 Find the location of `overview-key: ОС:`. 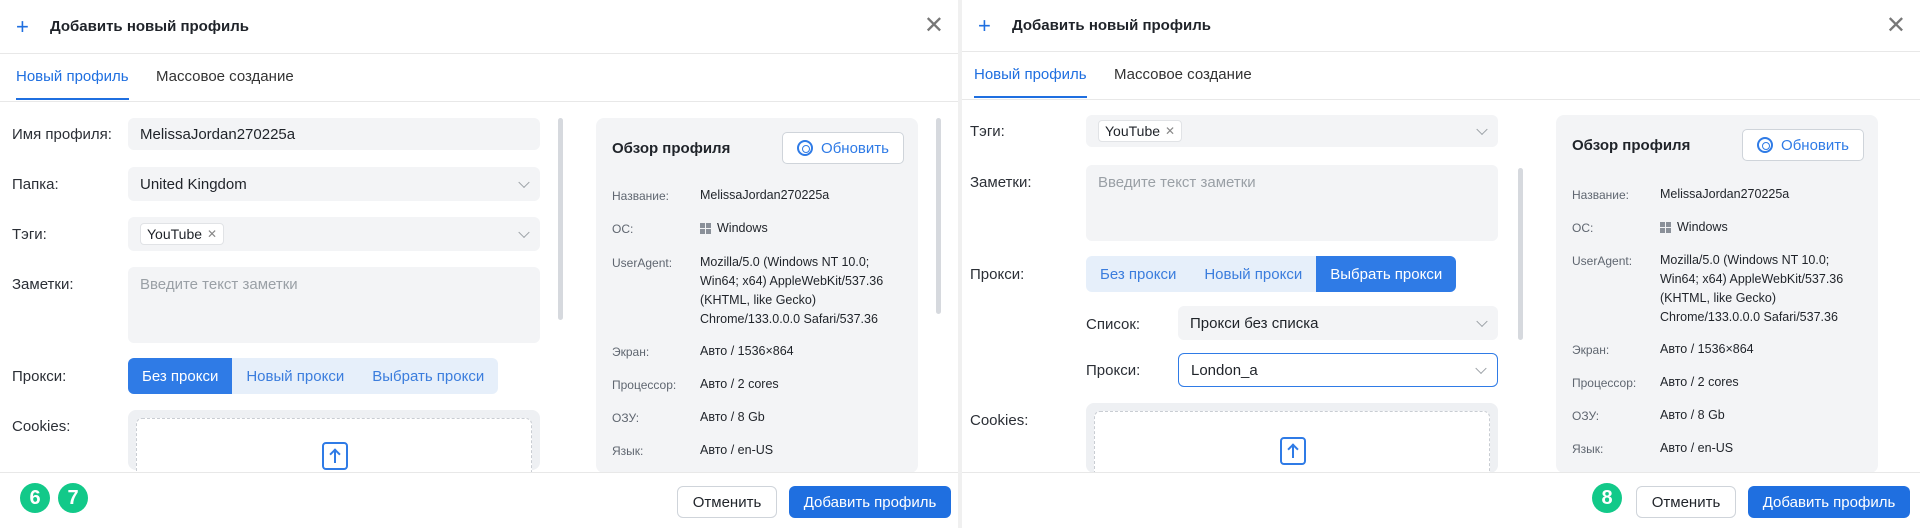

overview-key: ОС: is located at coordinates (1583, 228).